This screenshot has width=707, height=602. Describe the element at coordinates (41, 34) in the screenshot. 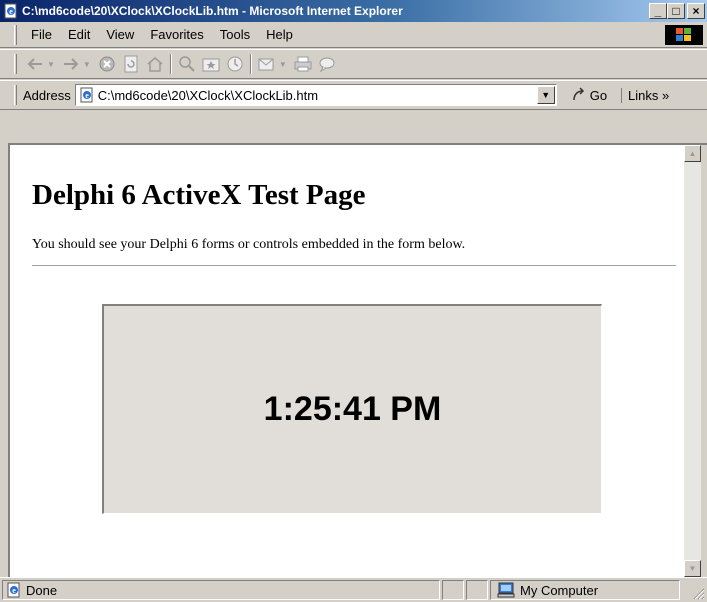

I see `menu-file: File` at that location.